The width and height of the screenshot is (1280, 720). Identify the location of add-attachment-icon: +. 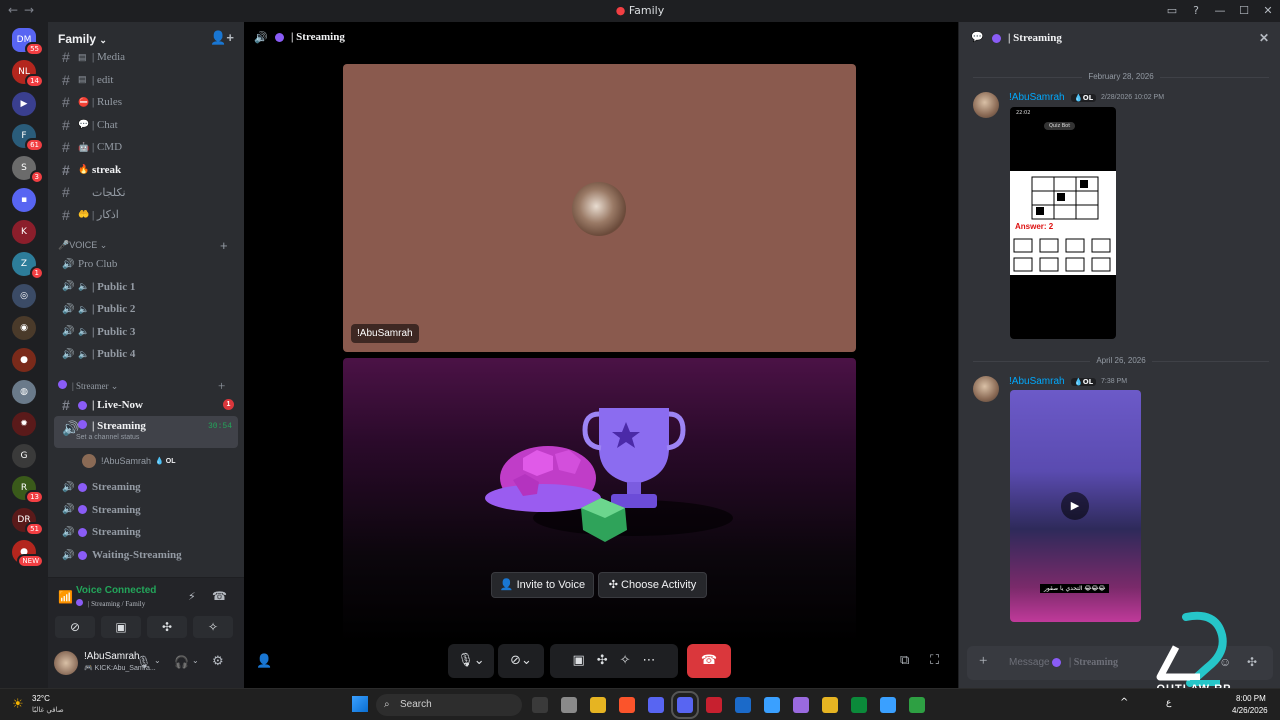
(983, 661).